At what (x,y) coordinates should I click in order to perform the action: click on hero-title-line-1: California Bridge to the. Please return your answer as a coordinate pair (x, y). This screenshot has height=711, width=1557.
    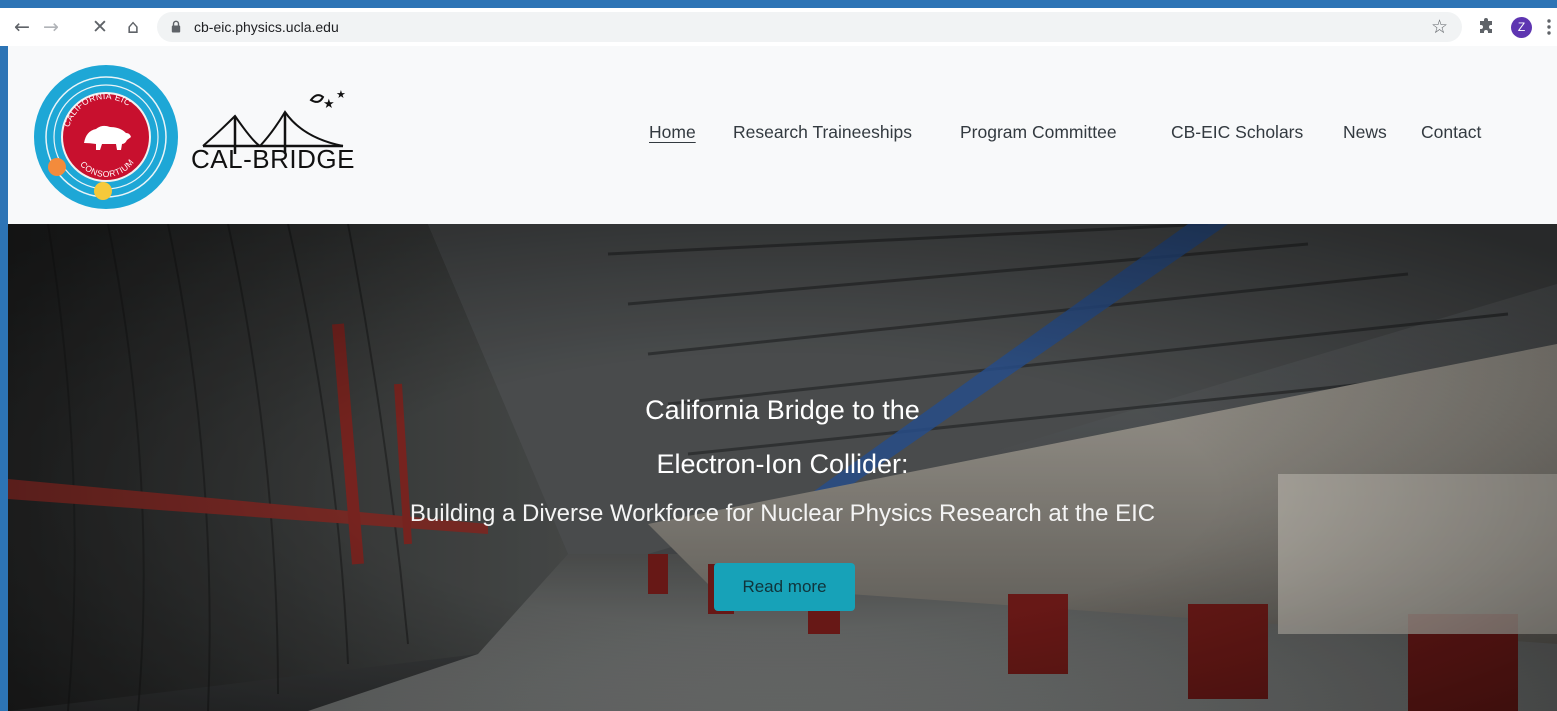
    Looking at the image, I should click on (782, 410).